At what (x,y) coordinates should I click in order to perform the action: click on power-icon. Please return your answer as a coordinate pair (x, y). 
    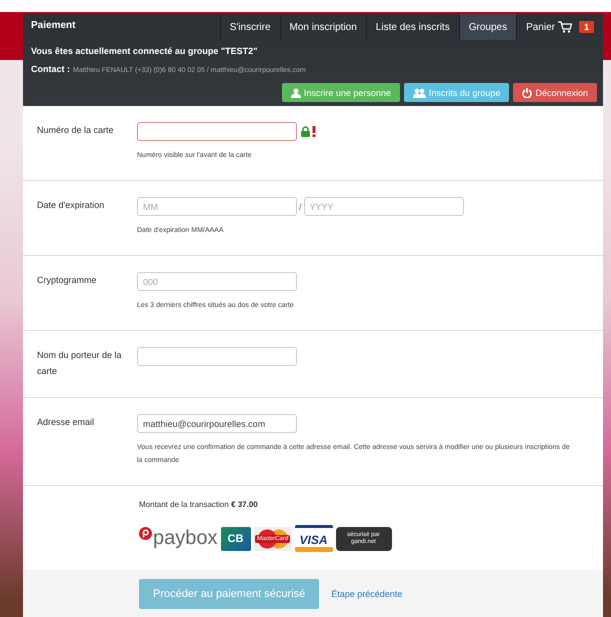
    Looking at the image, I should click on (527, 93).